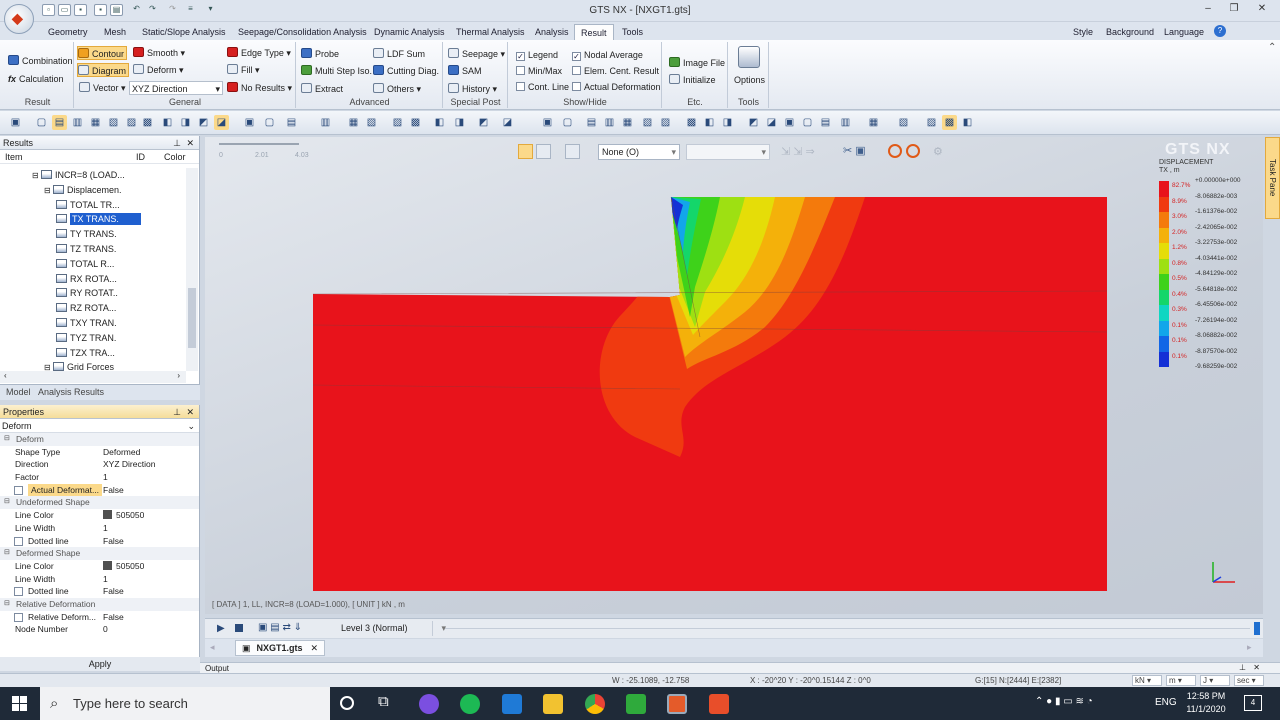 The image size is (1280, 720). What do you see at coordinates (99, 439) in the screenshot?
I see `property-section: ⊟ Deform` at bounding box center [99, 439].